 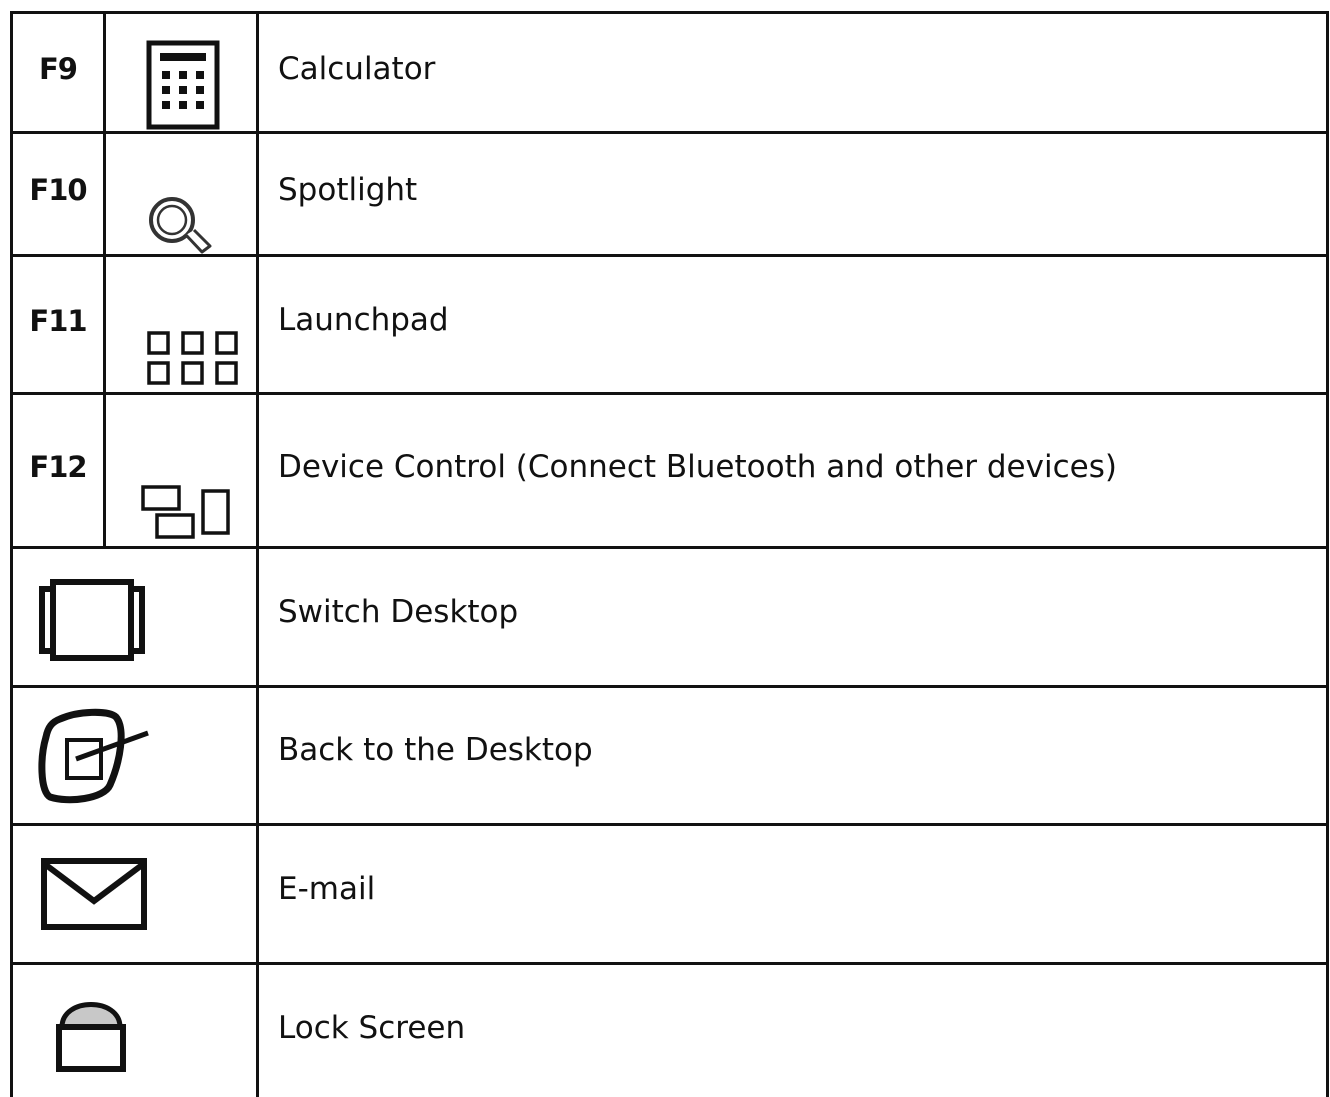 What do you see at coordinates (58, 190) in the screenshot?
I see `key-label-f10: F10` at bounding box center [58, 190].